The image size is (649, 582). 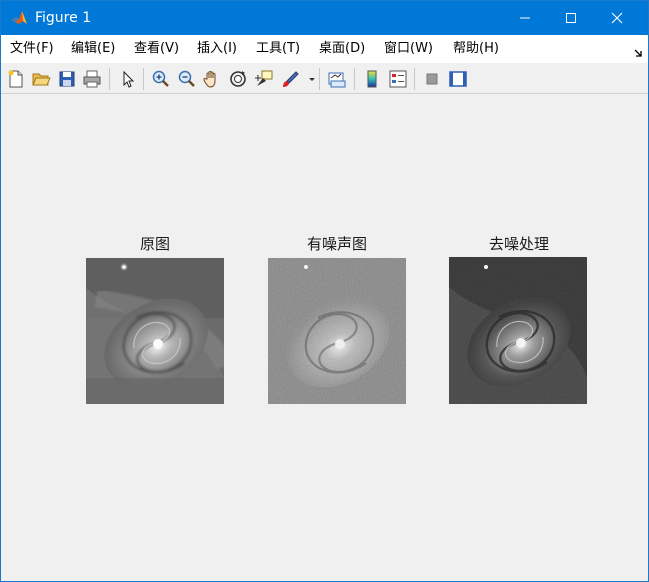 I want to click on panel-title-noisy: 有噪声图, so click(x=336, y=244).